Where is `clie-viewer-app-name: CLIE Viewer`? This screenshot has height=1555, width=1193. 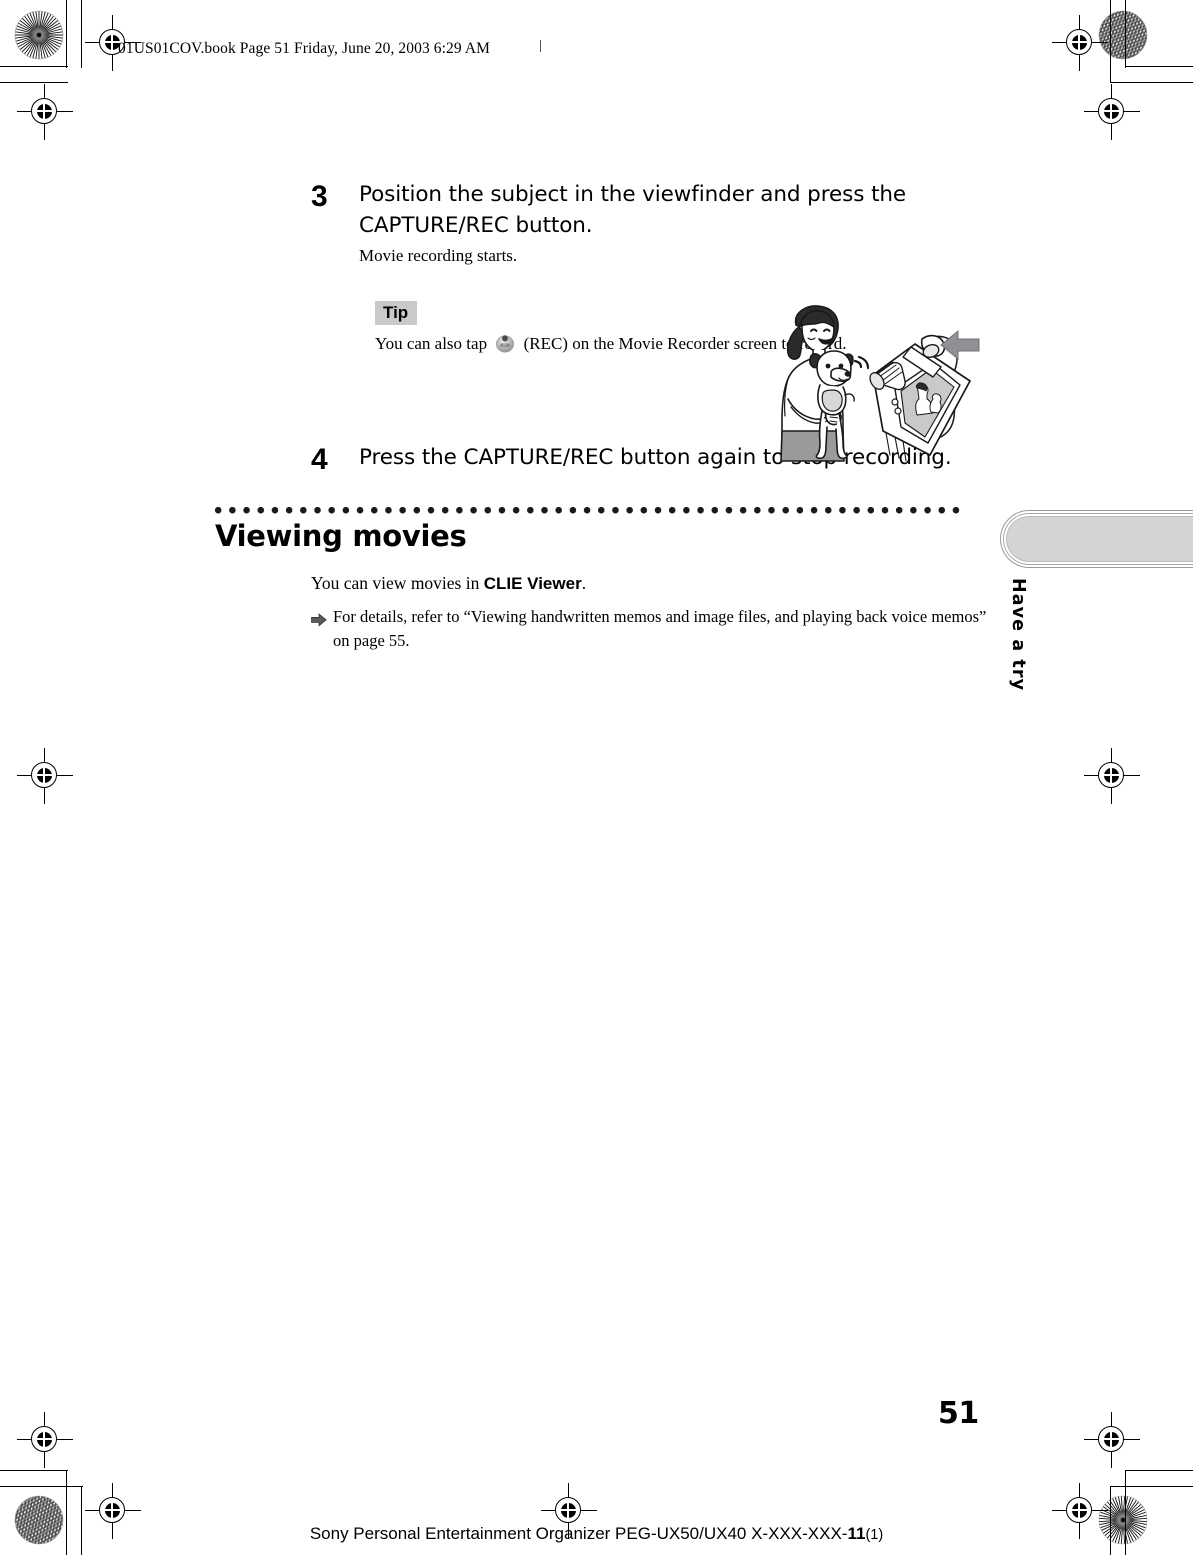
clie-viewer-app-name: CLIE Viewer is located at coordinates (532, 584).